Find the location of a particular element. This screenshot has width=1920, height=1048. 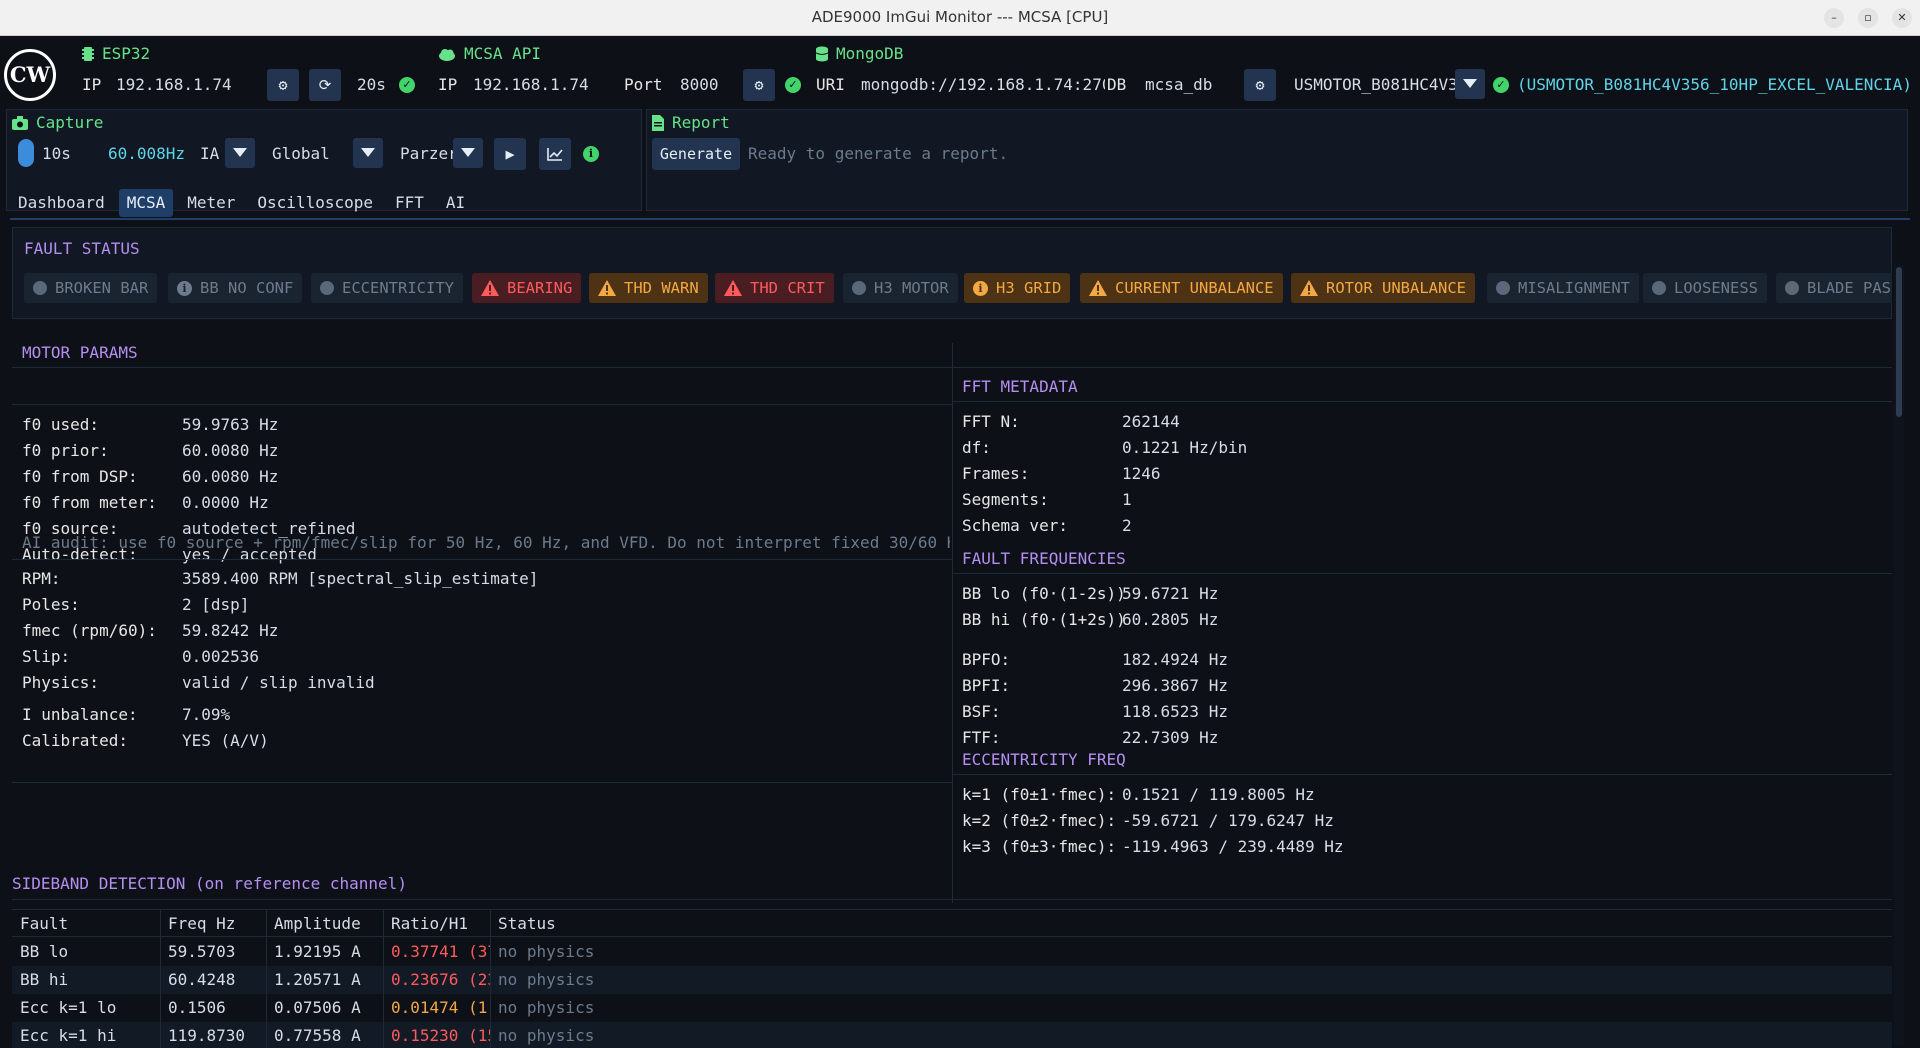

esp32-refresh-button: ⟳ is located at coordinates (325, 85).